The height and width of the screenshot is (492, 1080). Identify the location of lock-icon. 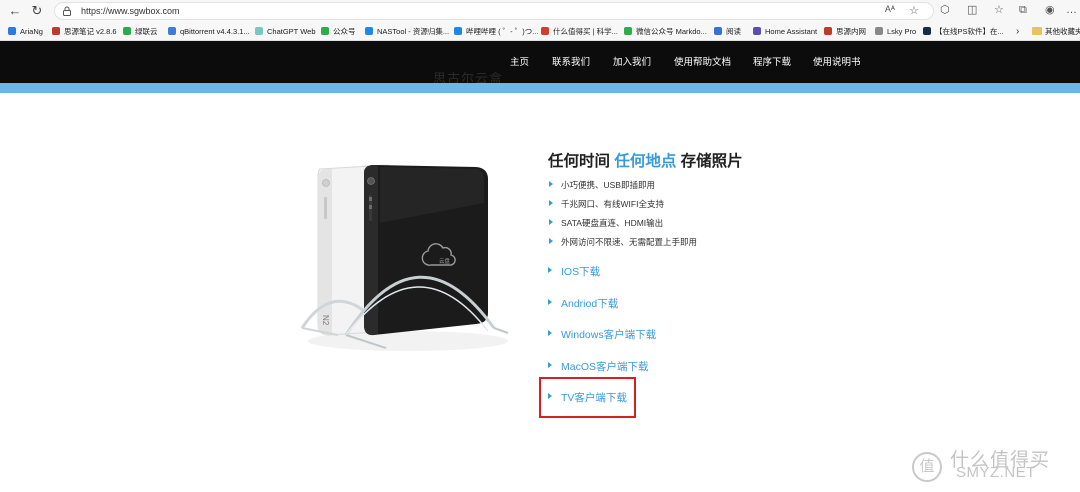
(67, 11).